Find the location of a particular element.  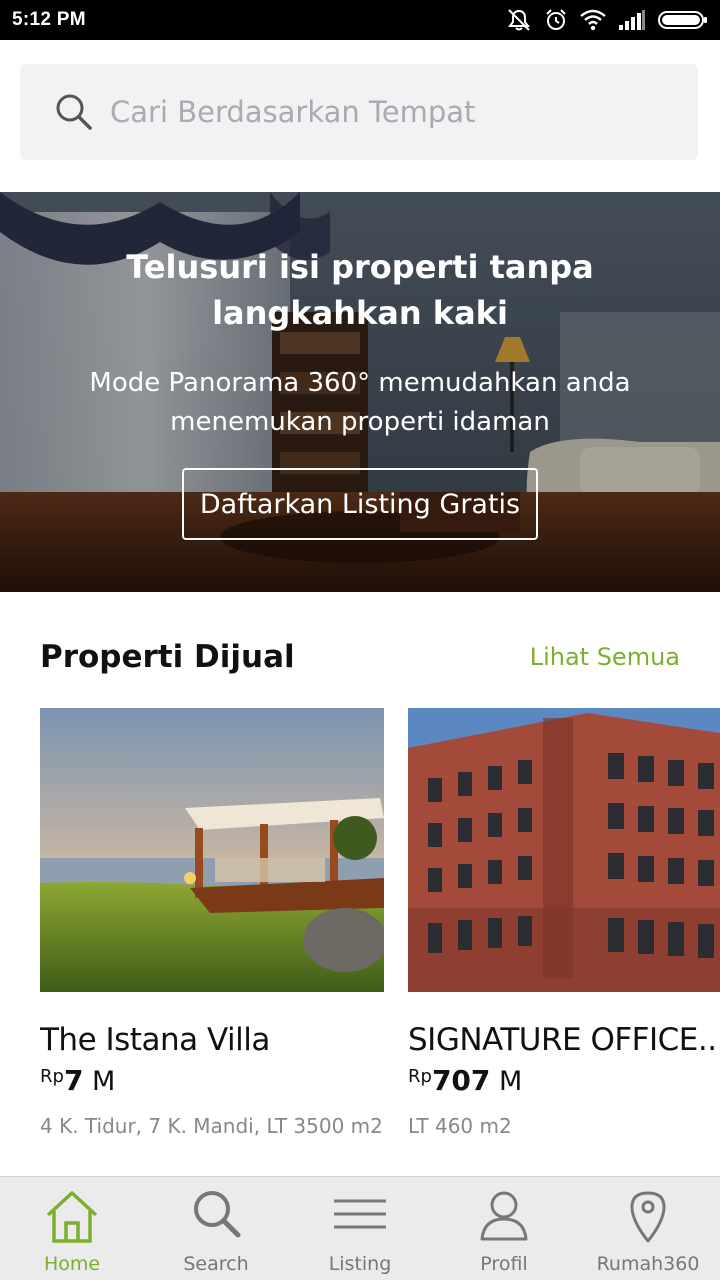

status-bar: 5:12 PM is located at coordinates (360, 20).